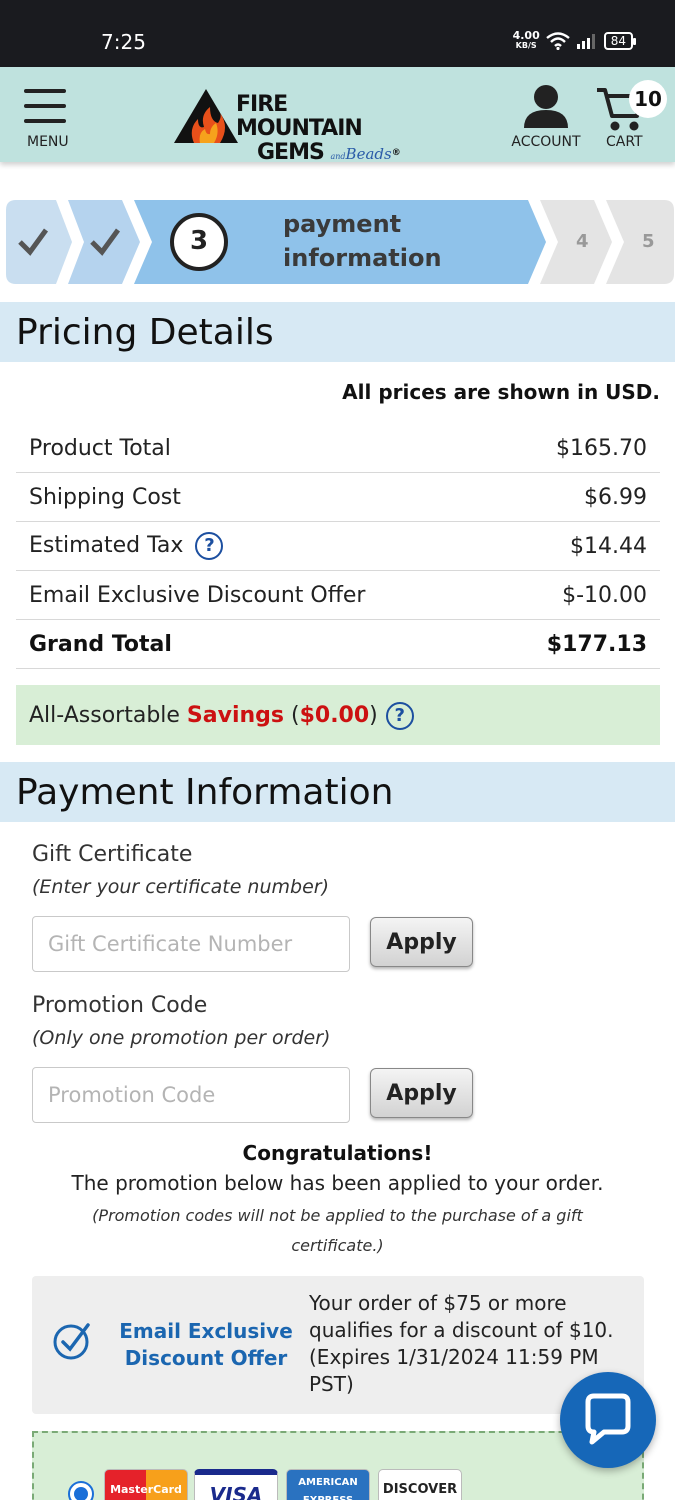 The width and height of the screenshot is (675, 1500). What do you see at coordinates (236, 1484) in the screenshot?
I see `visa-logo-icon: VISA` at bounding box center [236, 1484].